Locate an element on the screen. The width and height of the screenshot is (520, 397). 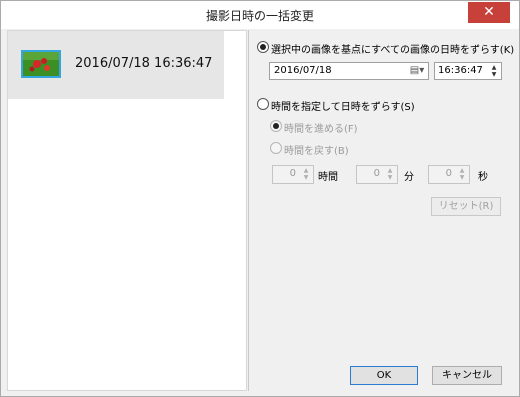
seconds-value: 0 is located at coordinates (448, 173).